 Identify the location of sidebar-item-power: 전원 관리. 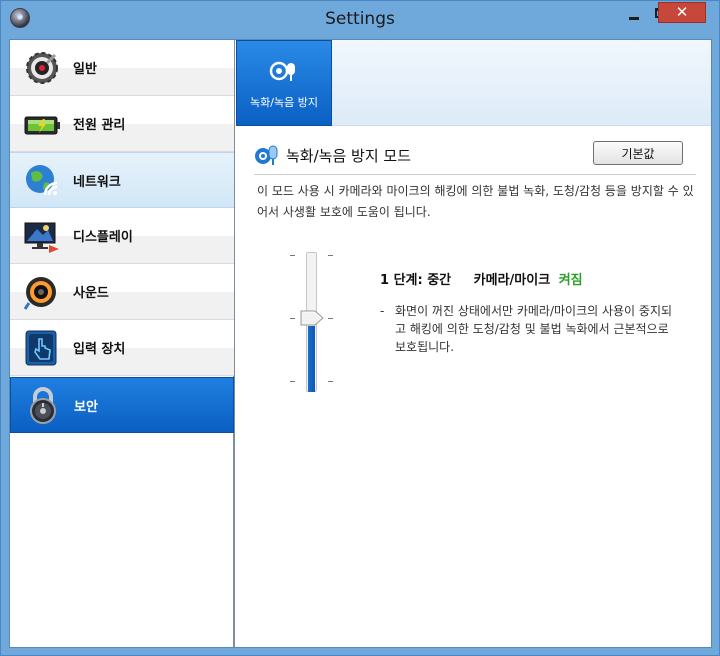
(122, 124).